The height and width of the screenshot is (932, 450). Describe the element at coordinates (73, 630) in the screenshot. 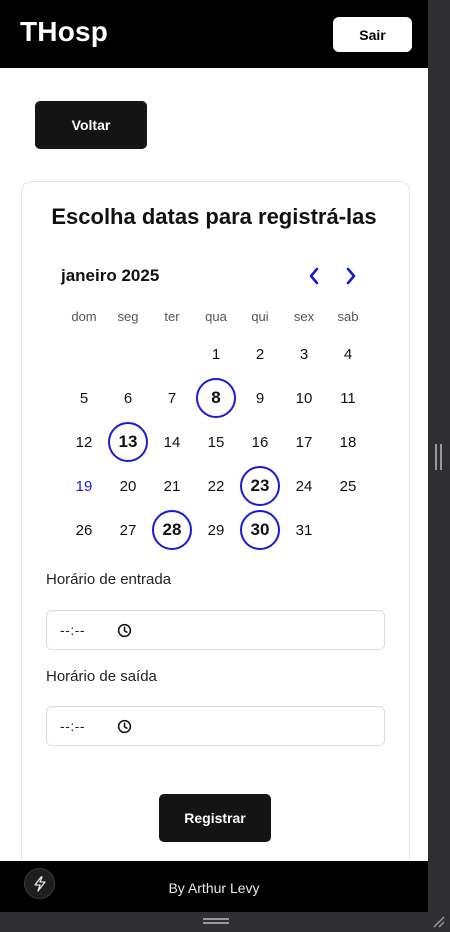

I see `entry-time-value: --:--` at that location.